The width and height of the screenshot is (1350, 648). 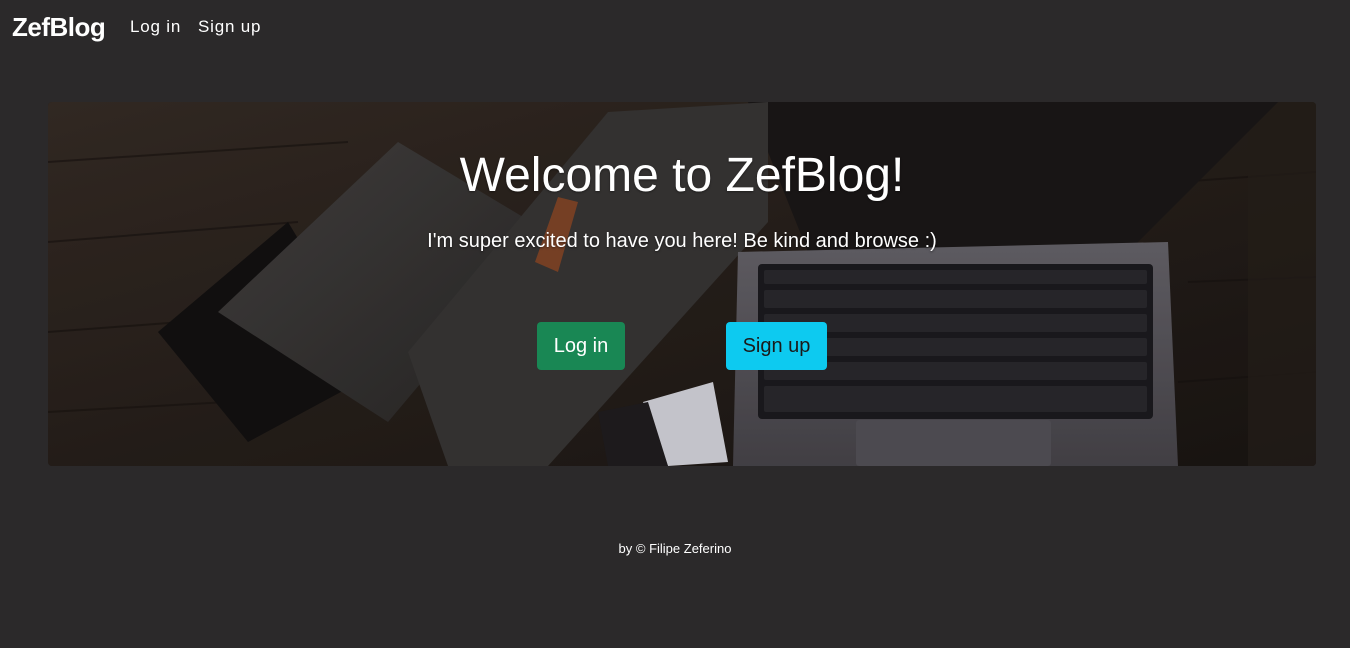 I want to click on hero-title: Welcome to ZefBlog!, so click(x=682, y=175).